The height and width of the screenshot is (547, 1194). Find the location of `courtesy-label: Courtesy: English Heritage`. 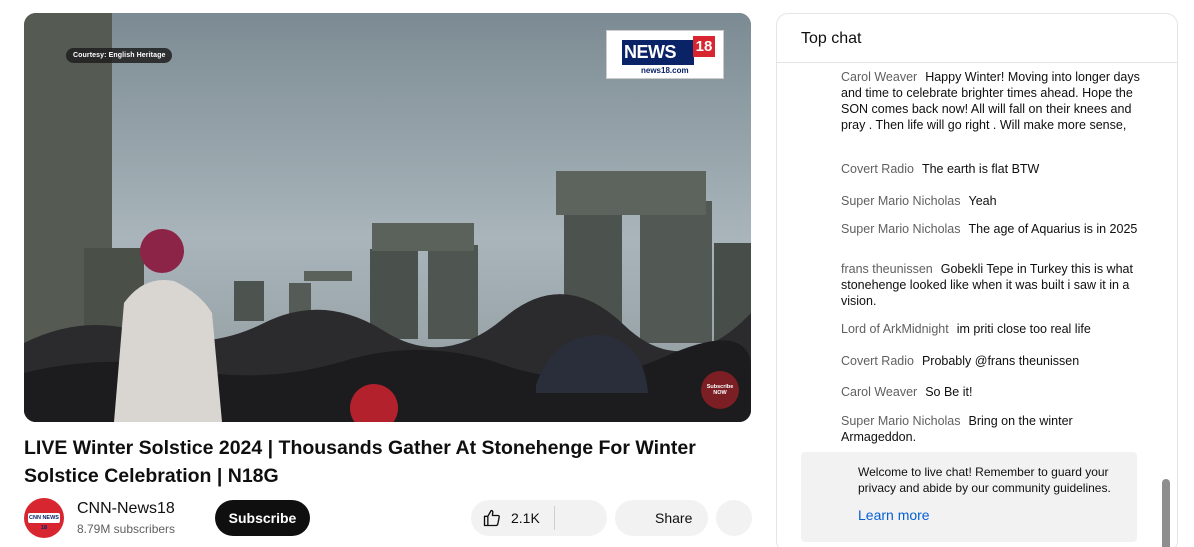

courtesy-label: Courtesy: English Heritage is located at coordinates (119, 55).